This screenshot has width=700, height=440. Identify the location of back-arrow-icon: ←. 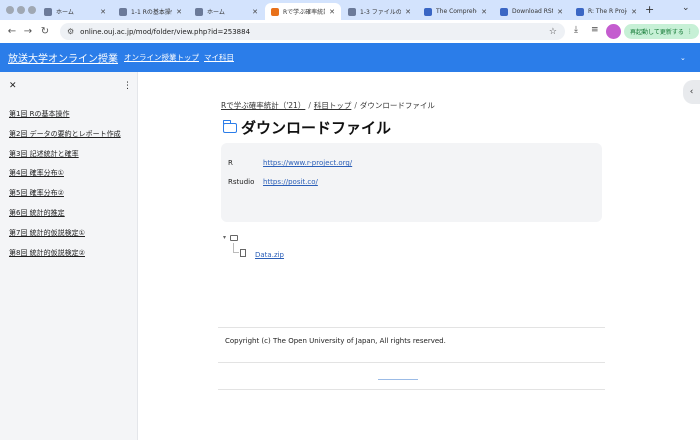
(12, 31).